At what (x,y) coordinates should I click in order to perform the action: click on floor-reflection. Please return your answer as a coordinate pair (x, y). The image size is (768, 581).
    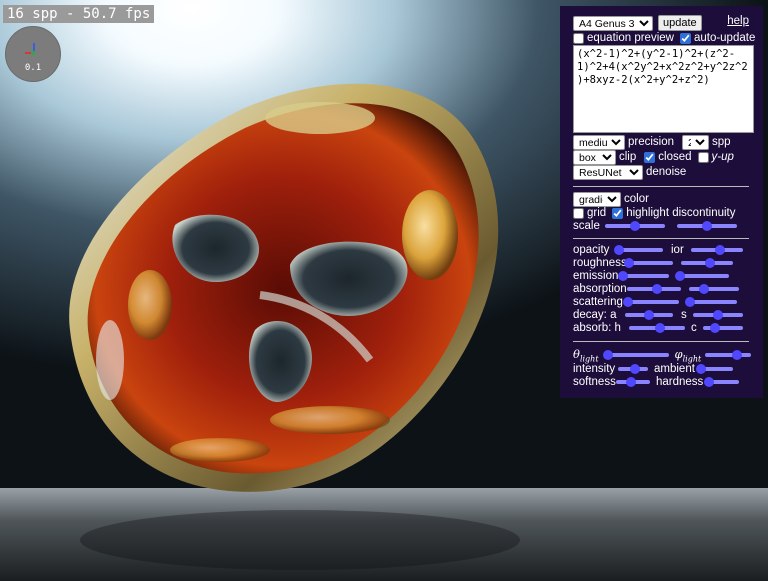
    Looking at the image, I should click on (300, 540).